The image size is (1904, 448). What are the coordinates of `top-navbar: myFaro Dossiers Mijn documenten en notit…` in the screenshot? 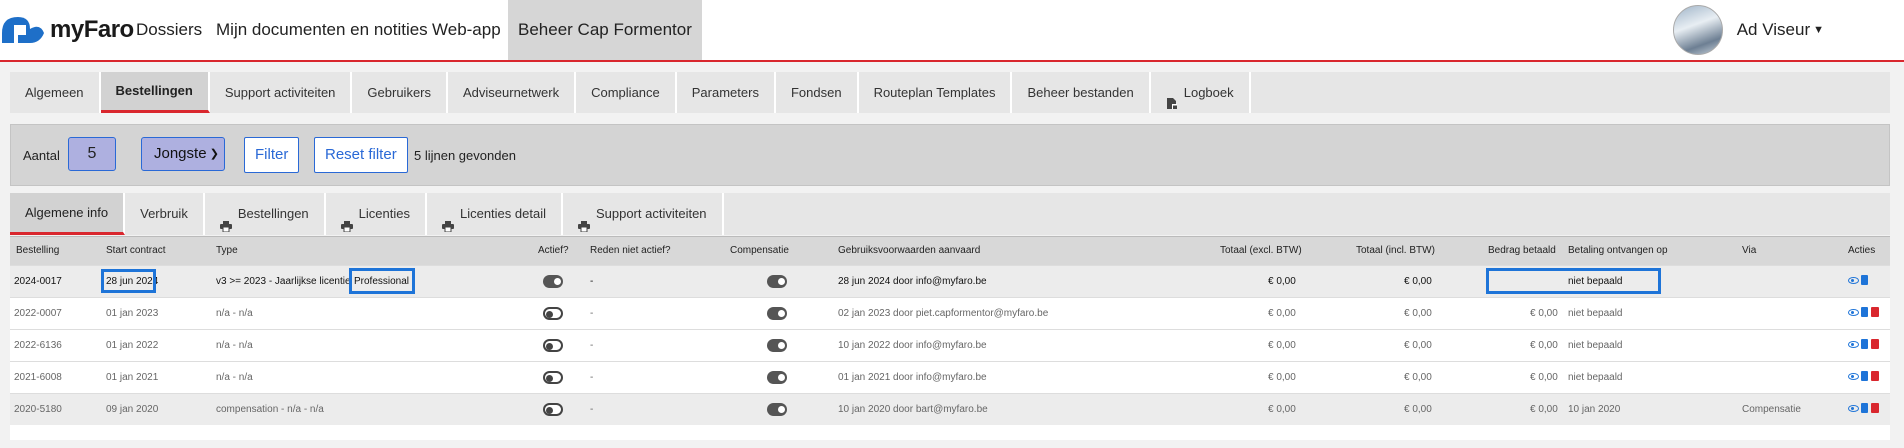 It's located at (952, 31).